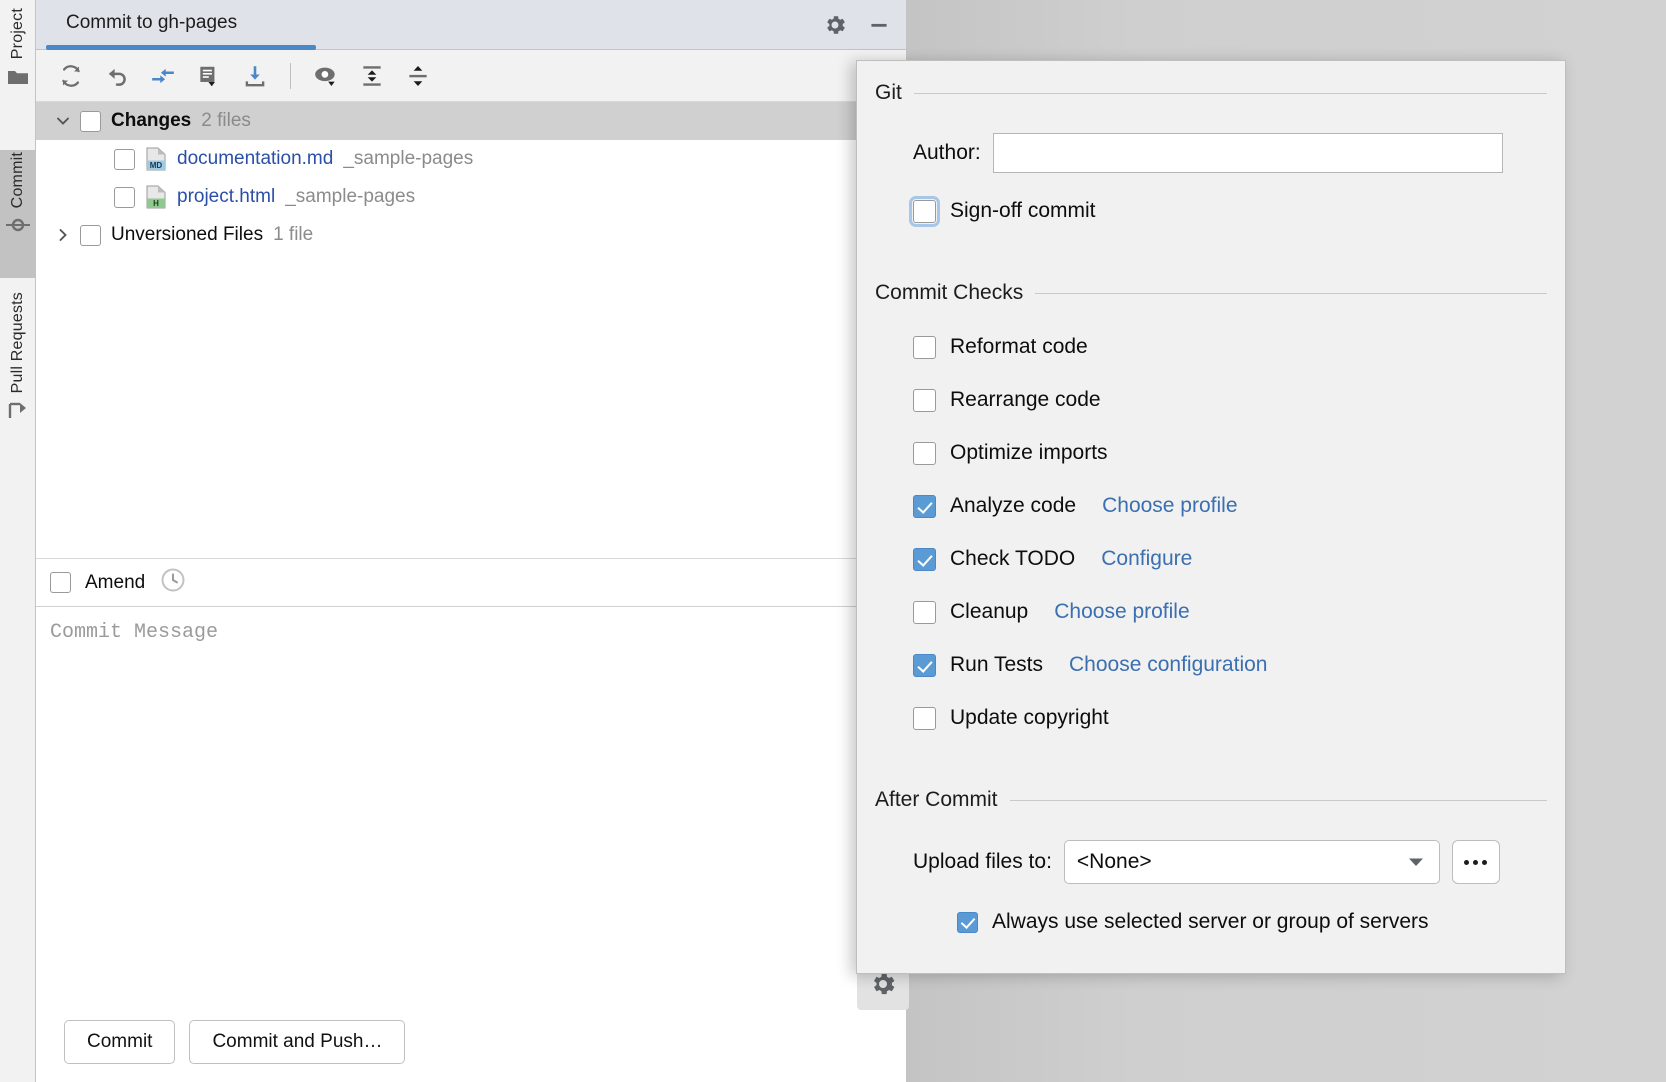 The height and width of the screenshot is (1082, 1666). I want to click on check-row-analyze-code: Analyze code Choose profile, so click(1211, 506).